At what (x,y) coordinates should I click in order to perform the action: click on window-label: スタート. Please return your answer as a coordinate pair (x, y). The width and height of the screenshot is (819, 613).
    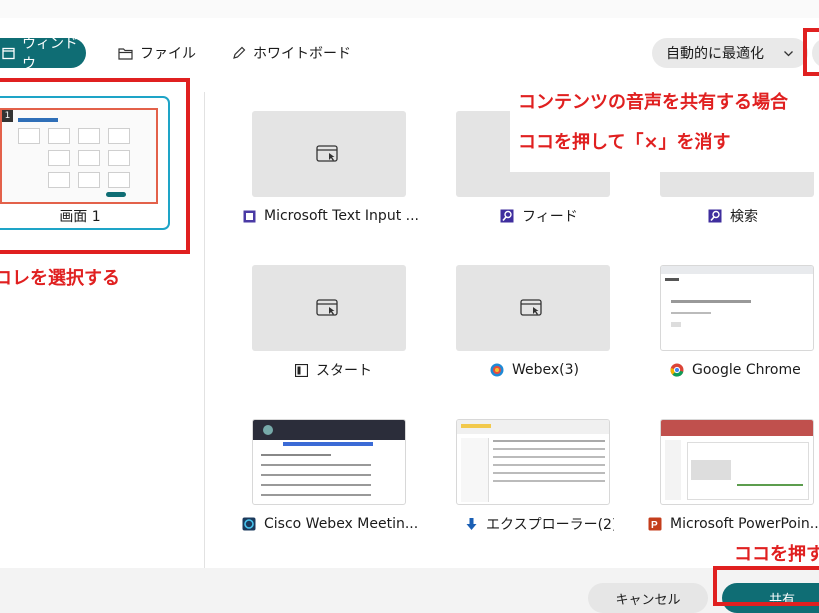
    Looking at the image, I should click on (344, 370).